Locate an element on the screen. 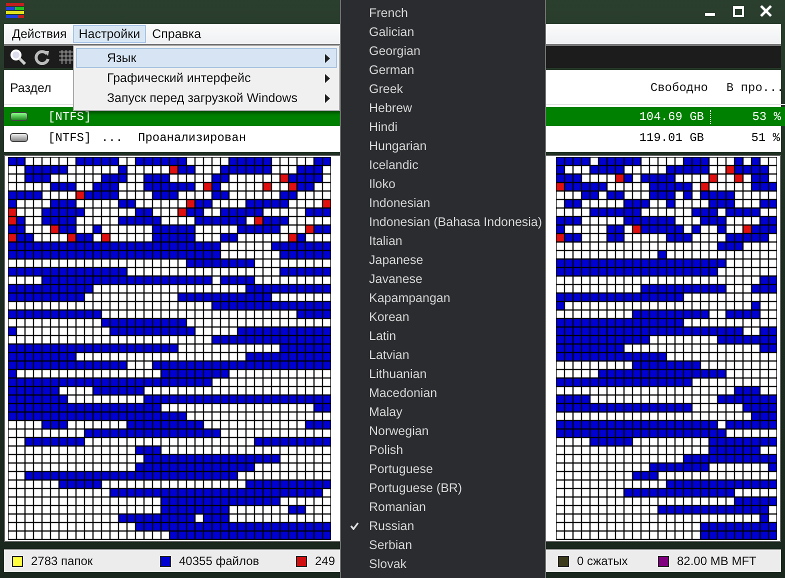  menu-item: Язык is located at coordinates (206, 58).